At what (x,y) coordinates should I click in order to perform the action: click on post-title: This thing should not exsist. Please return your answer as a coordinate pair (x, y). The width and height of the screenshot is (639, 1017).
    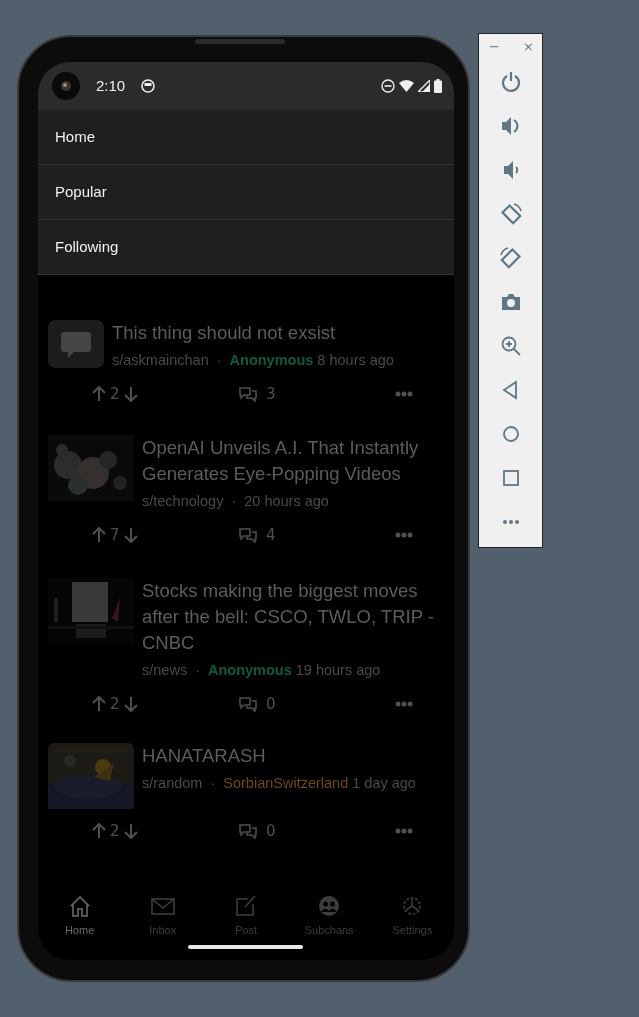
    Looking at the image, I should click on (224, 333).